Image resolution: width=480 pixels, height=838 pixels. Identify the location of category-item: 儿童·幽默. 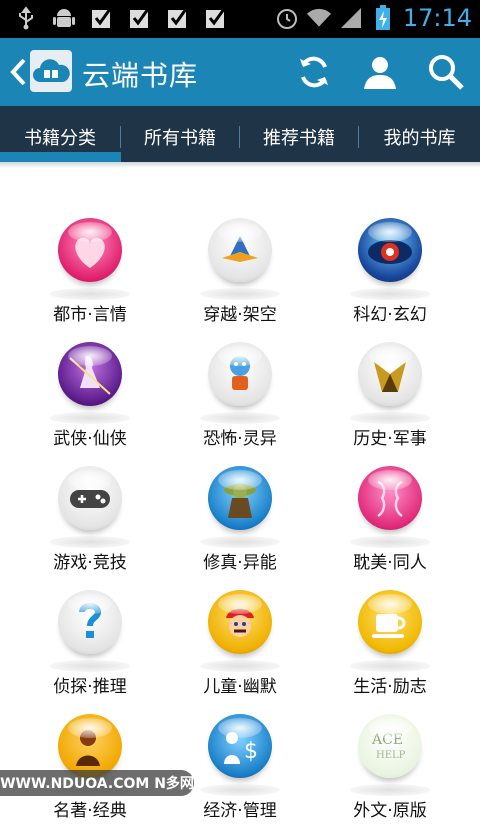
(240, 652).